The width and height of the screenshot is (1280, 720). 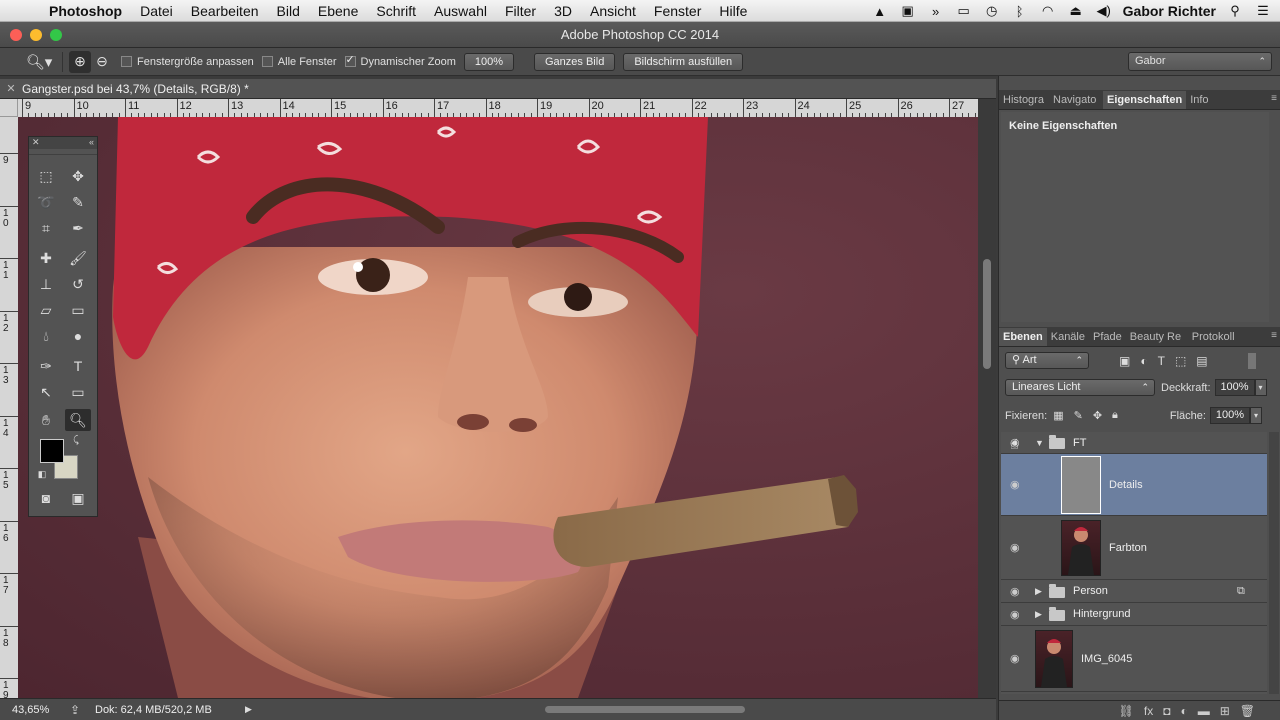 I want to click on fit-window-checkbox, so click(x=126, y=61).